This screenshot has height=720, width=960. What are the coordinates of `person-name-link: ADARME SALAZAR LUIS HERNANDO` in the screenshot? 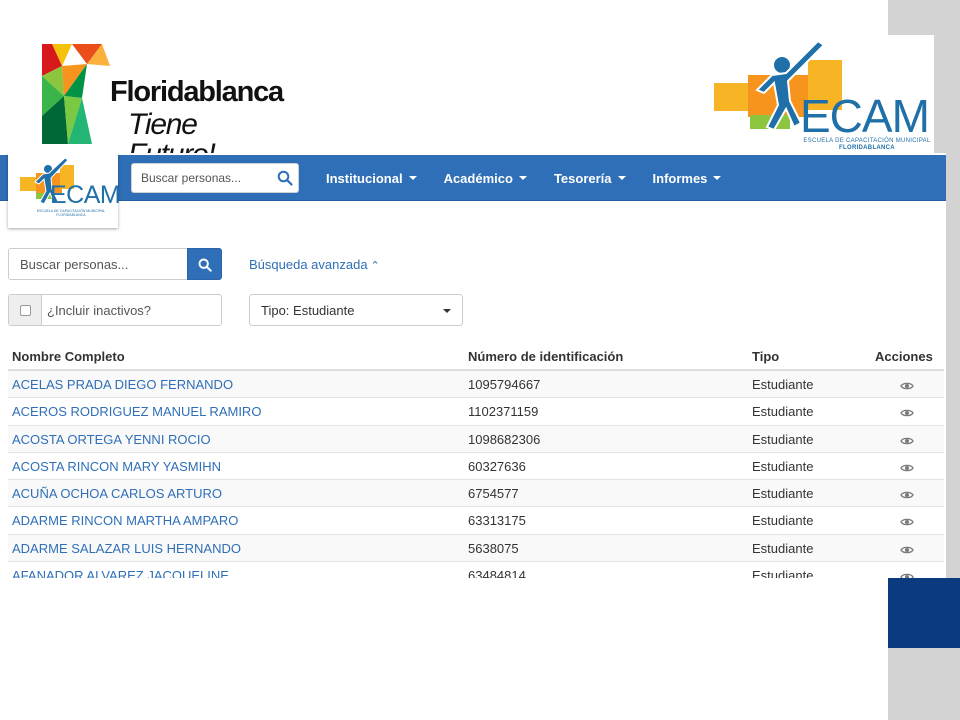 It's located at (126, 548).